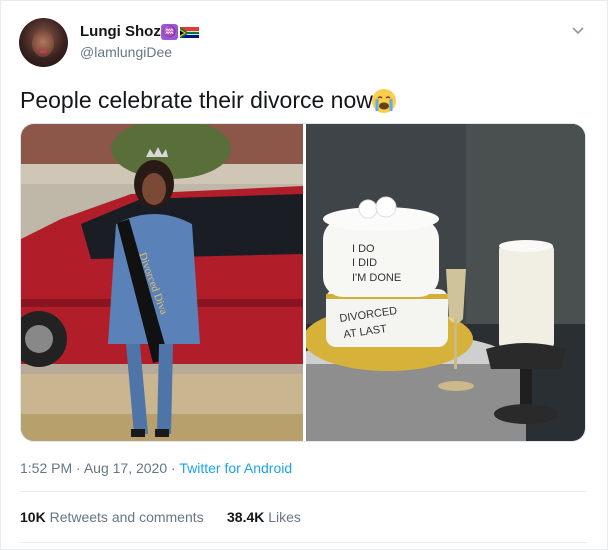 The image size is (608, 550). I want to click on loudly-crying-face-icon, so click(384, 101).